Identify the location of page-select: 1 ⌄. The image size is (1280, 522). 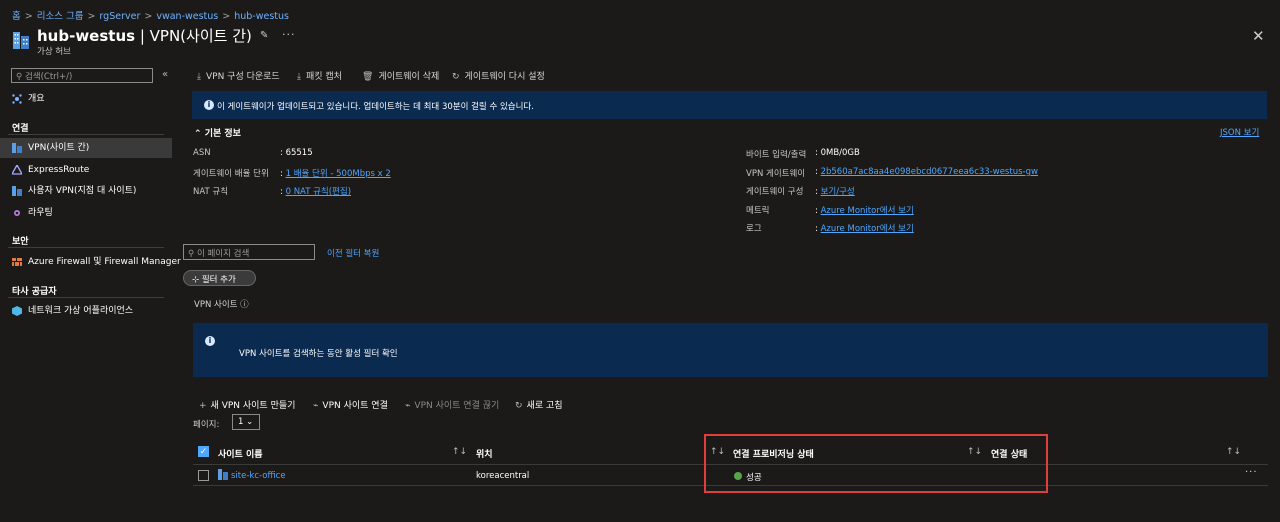
(246, 422).